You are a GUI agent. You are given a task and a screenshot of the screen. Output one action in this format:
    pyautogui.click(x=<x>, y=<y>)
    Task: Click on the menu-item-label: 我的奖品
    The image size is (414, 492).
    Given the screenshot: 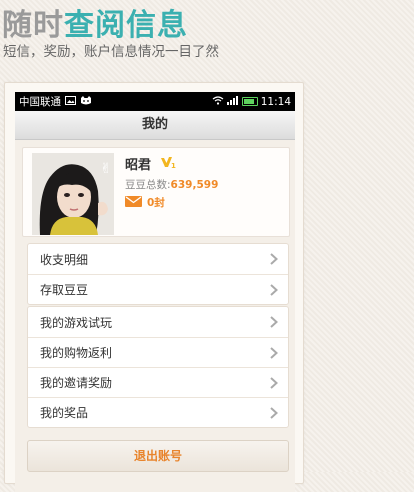 What is the action you would take?
    pyautogui.click(x=64, y=413)
    